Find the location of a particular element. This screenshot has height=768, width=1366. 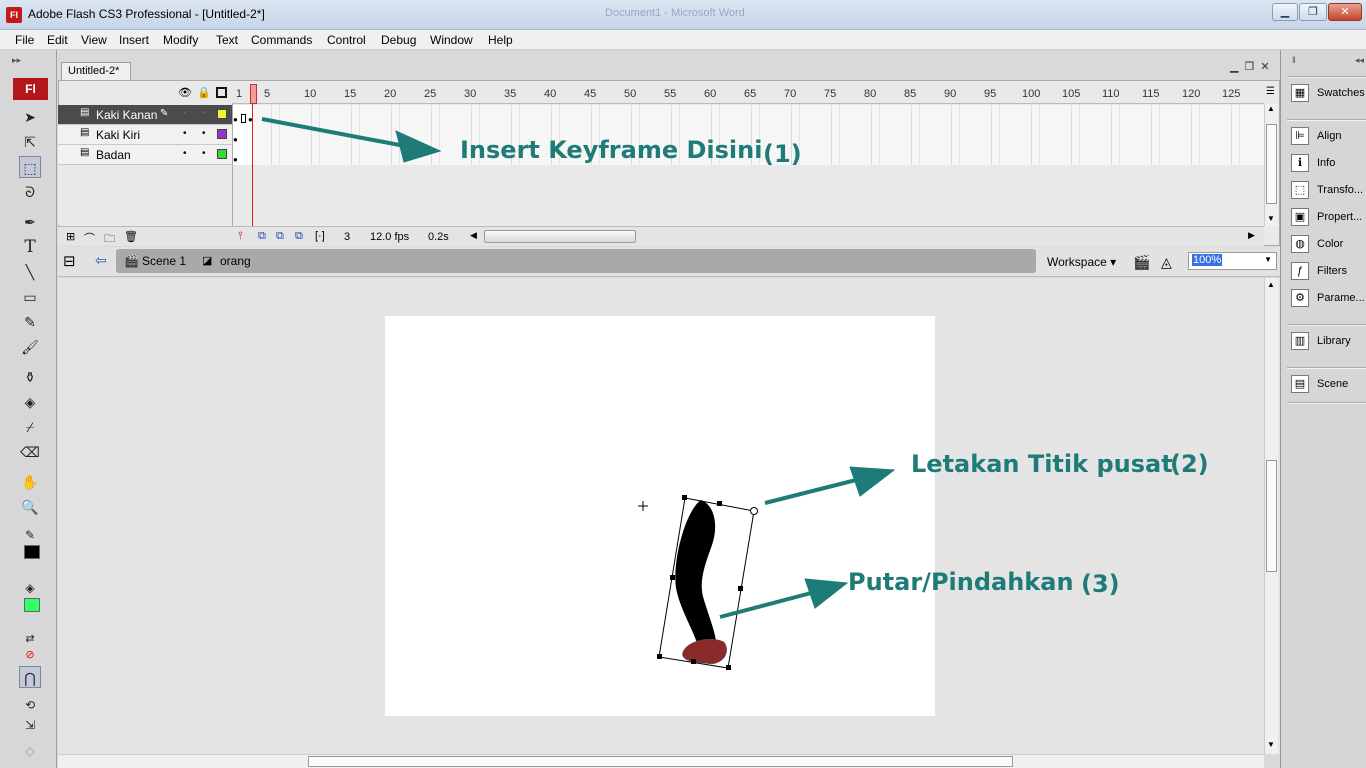

scroll-down-icon: ▼ is located at coordinates (1271, 744).